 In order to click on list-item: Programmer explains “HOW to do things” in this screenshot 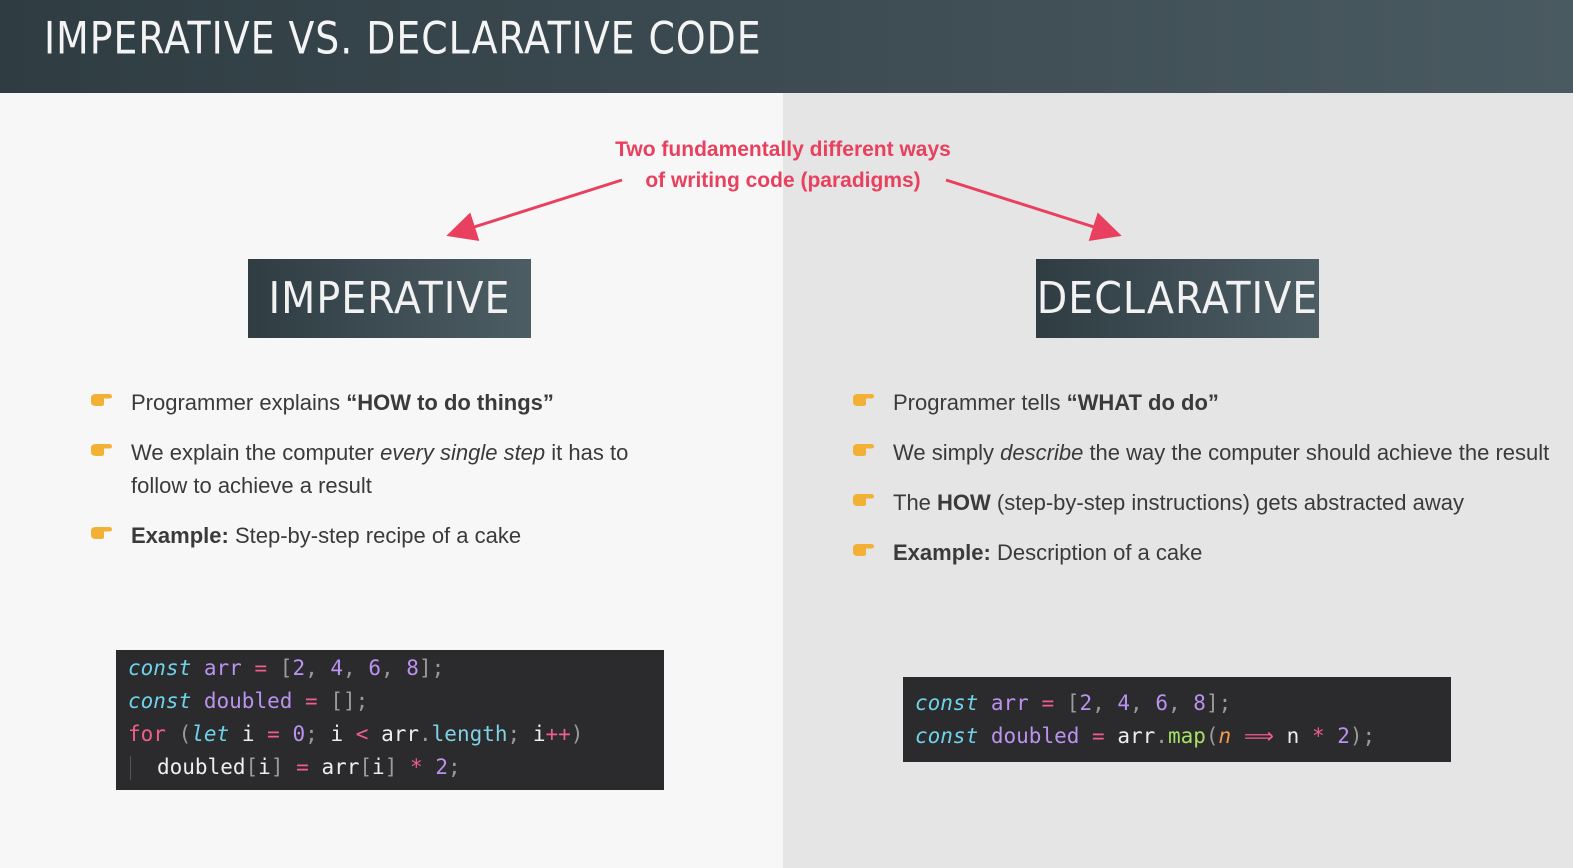, I will do `click(389, 402)`.